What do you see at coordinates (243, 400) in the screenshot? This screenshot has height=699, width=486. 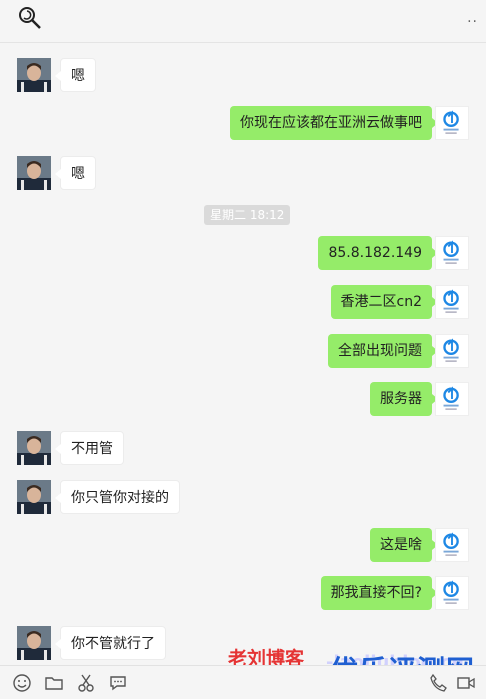 I see `message-row-outgoing: 服务器` at bounding box center [243, 400].